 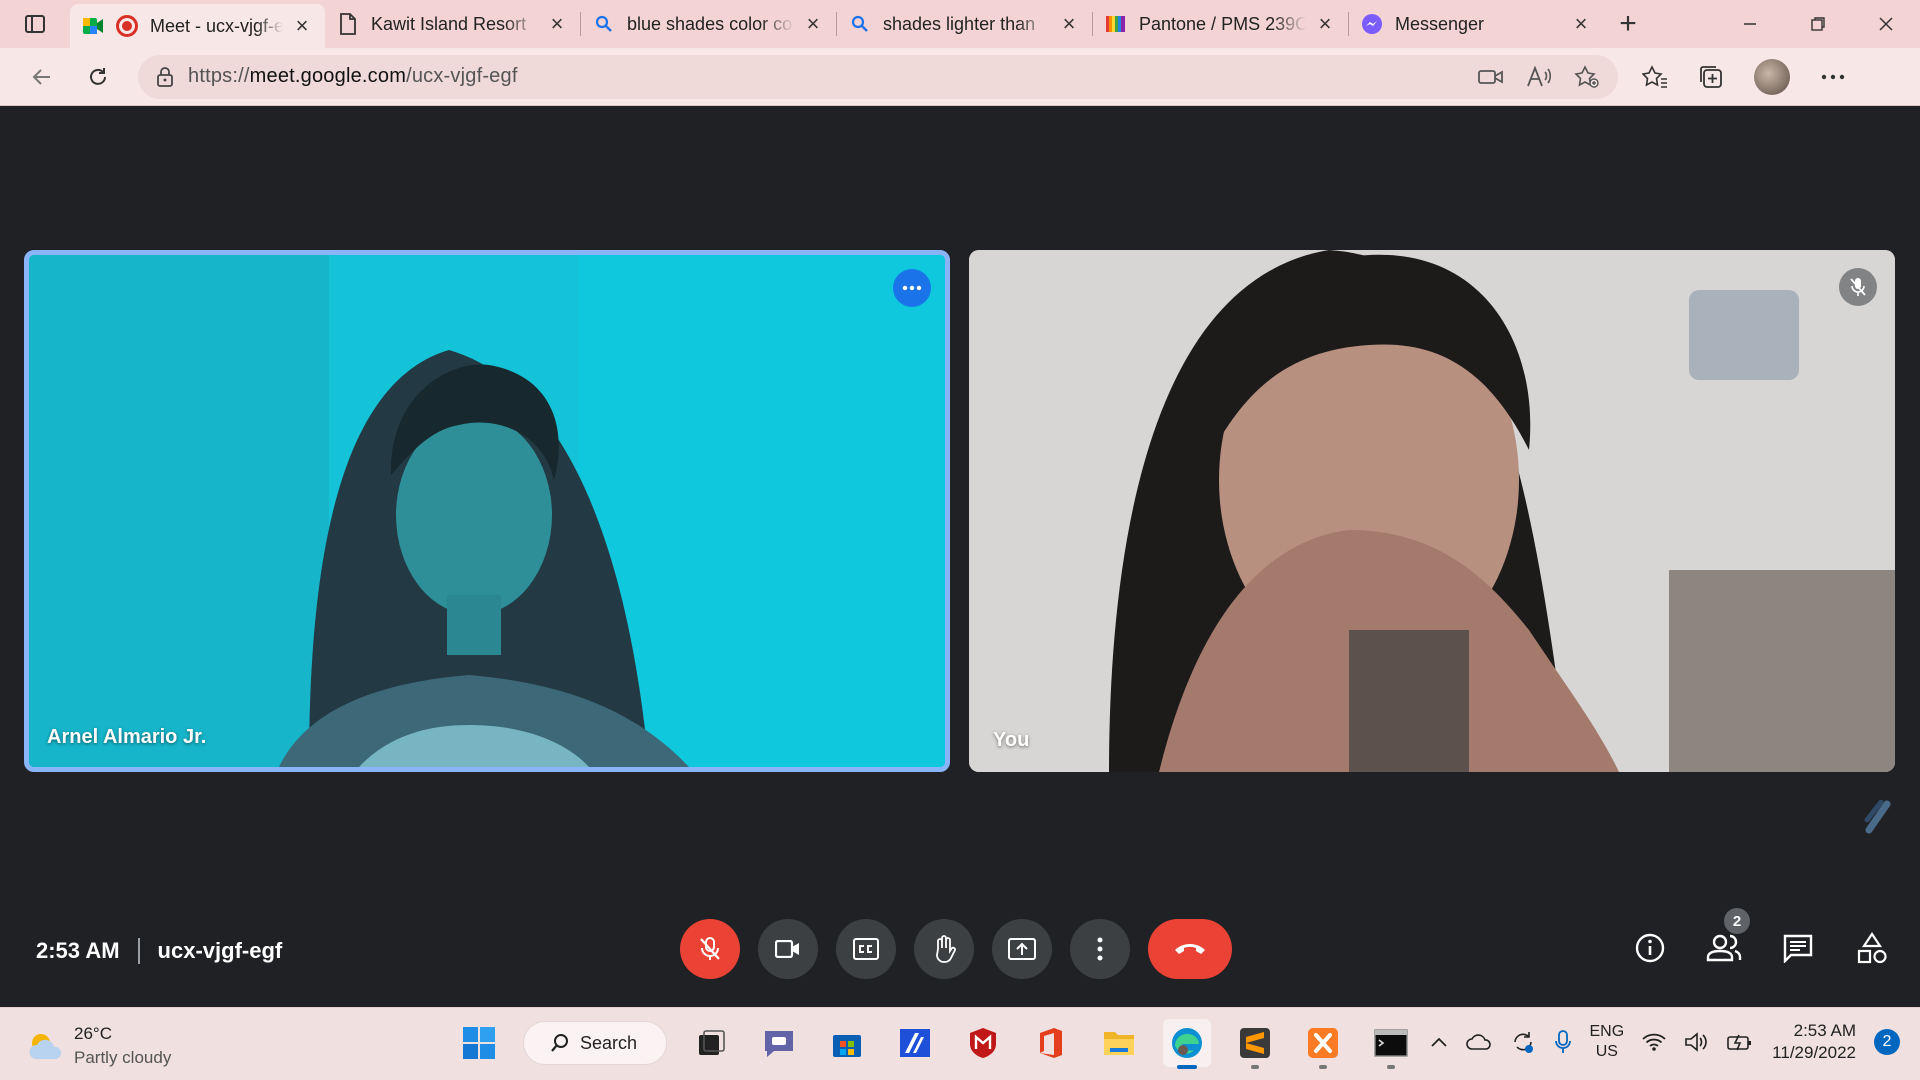 I want to click on terminal-button, so click(x=1391, y=1044).